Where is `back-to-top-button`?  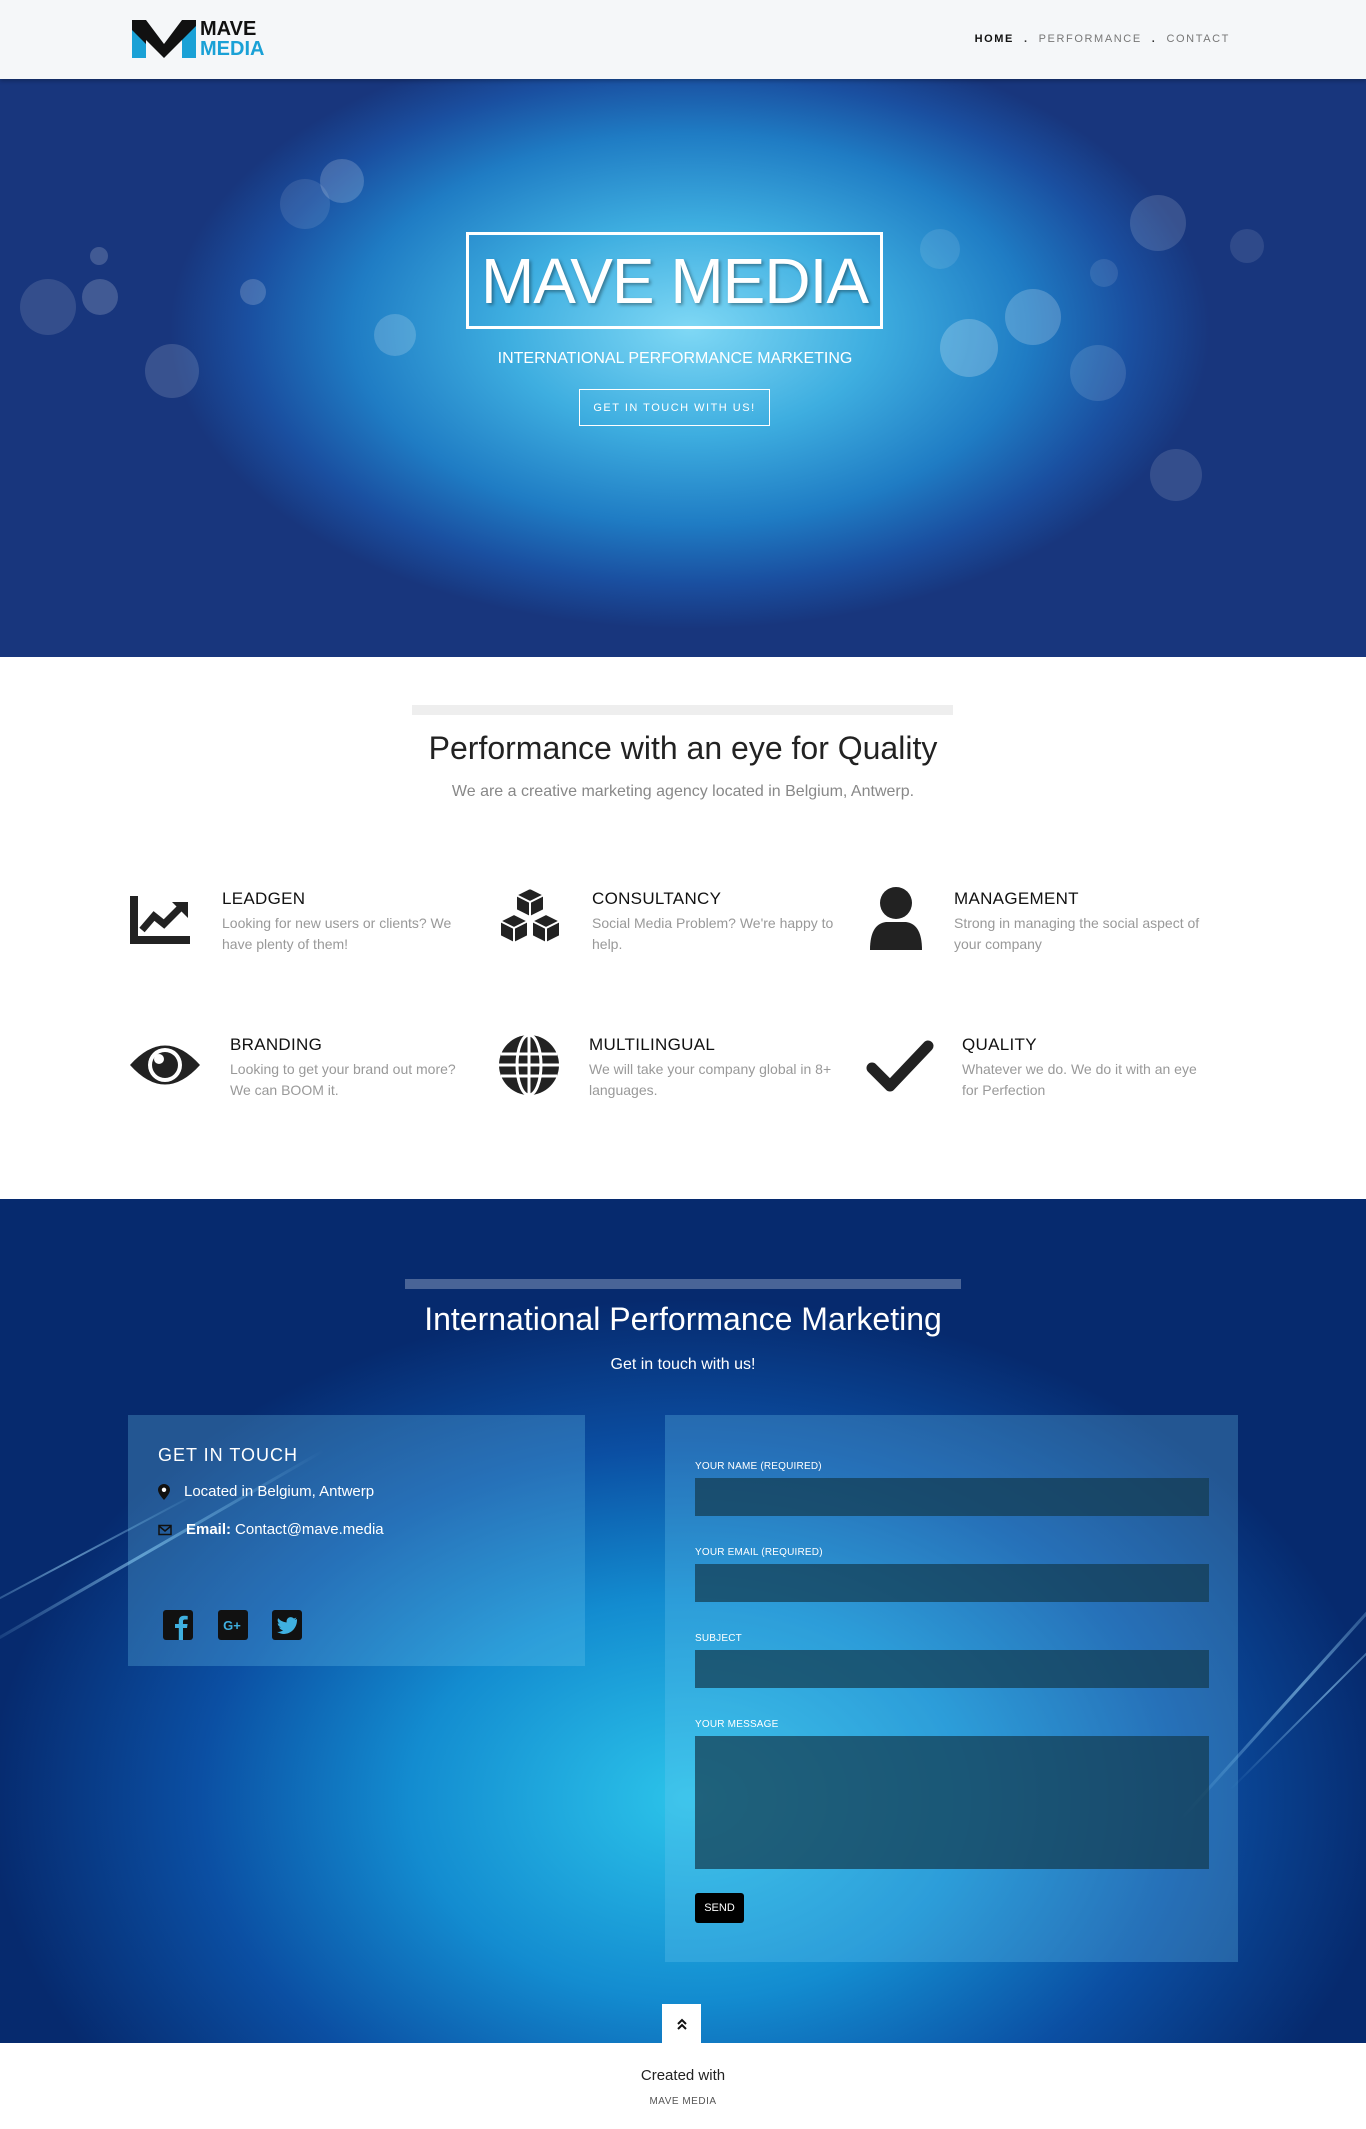
back-to-top-button is located at coordinates (681, 2023).